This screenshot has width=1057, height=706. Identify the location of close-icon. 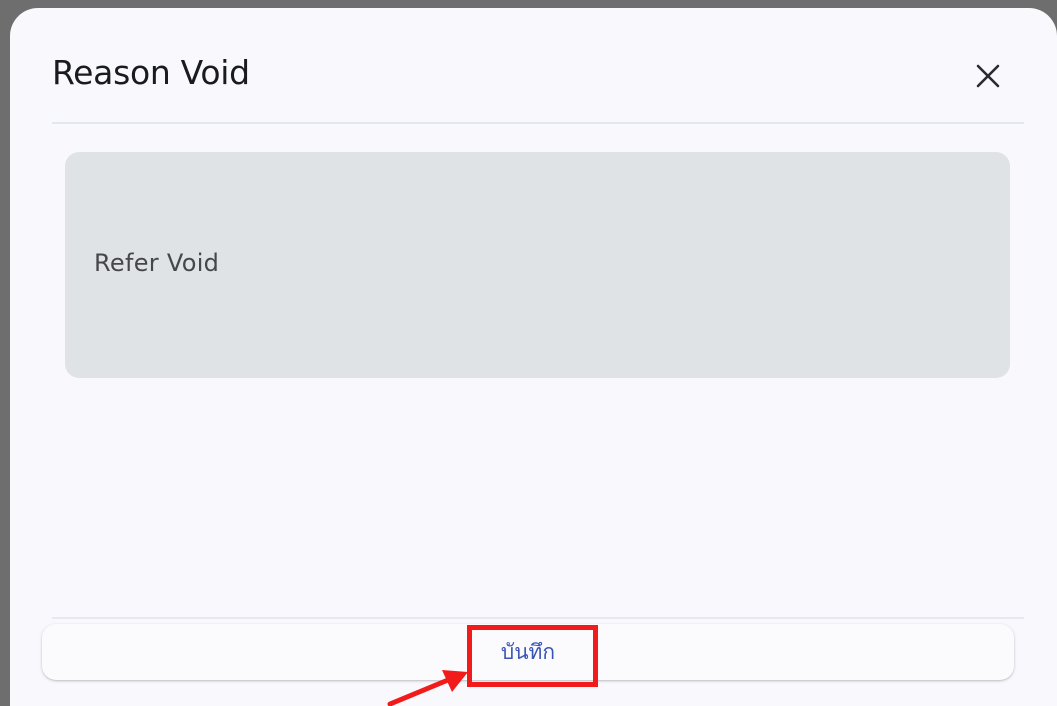
(988, 76).